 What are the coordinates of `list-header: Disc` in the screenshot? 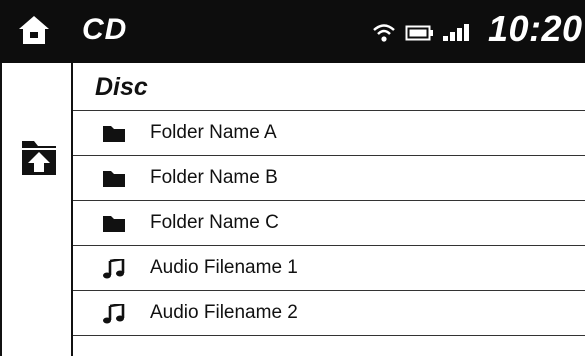 It's located at (329, 87).